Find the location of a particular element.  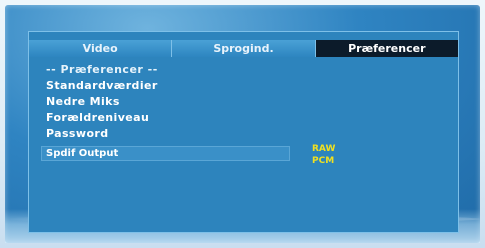

tab-preferences: Præferencer is located at coordinates (386, 48).